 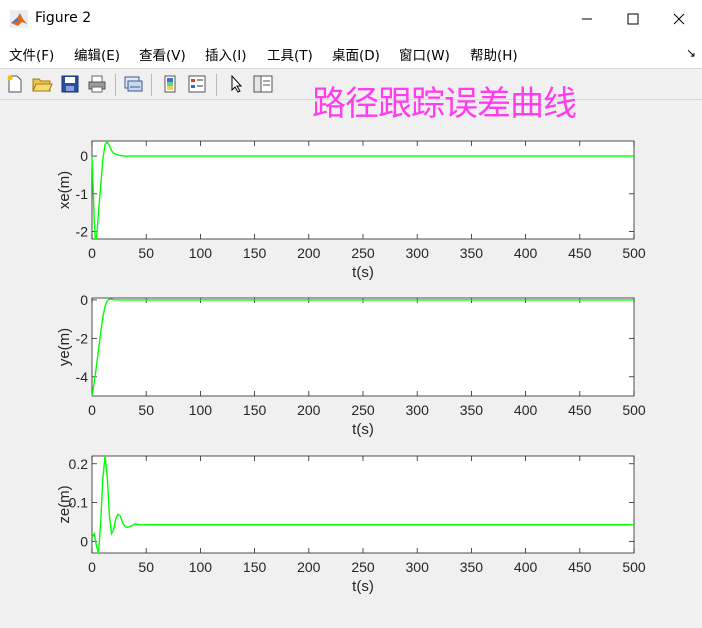 What do you see at coordinates (70, 84) in the screenshot?
I see `save-icon` at bounding box center [70, 84].